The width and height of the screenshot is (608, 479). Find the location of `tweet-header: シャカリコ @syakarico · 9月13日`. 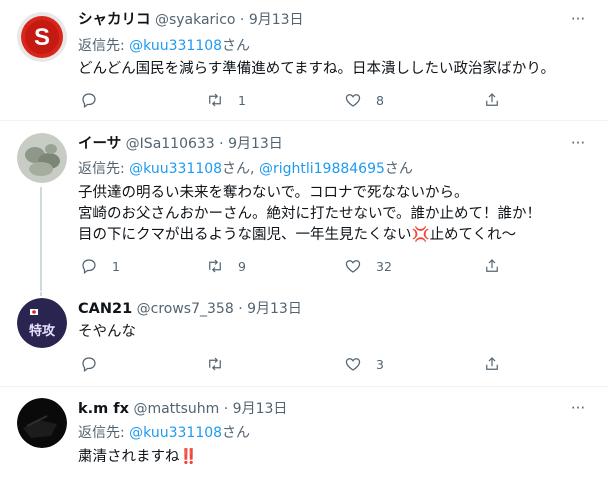

tweet-header: シャカリコ @syakarico · 9月13日 is located at coordinates (191, 20).